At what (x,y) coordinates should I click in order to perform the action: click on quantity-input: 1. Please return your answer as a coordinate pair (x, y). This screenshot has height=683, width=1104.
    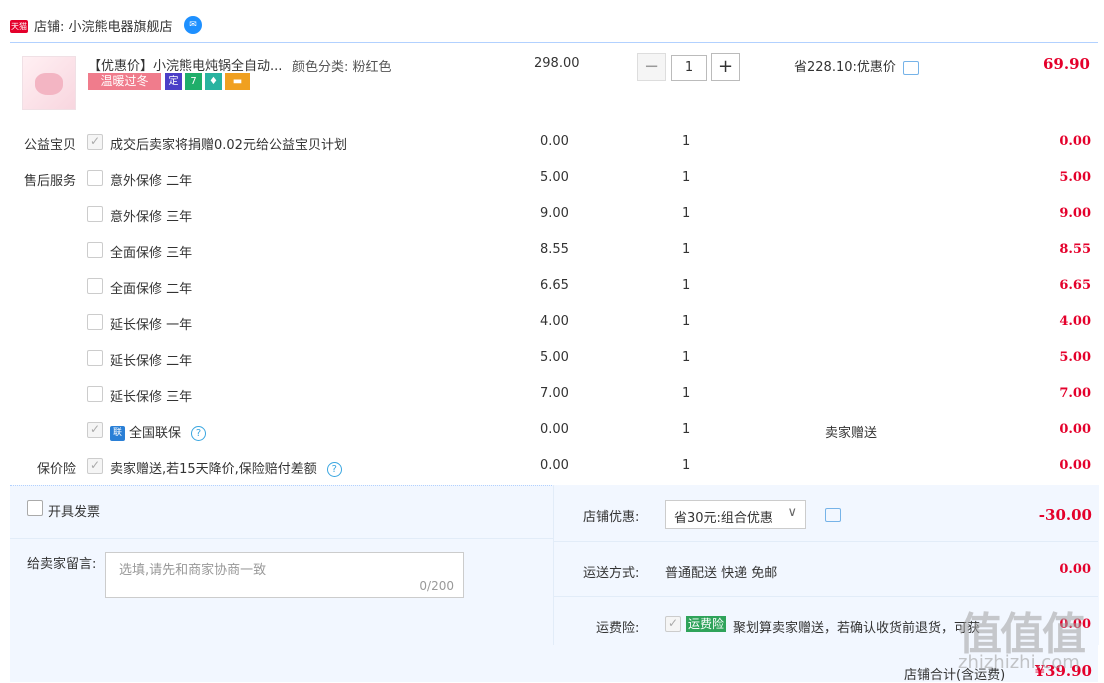
    Looking at the image, I should click on (689, 68).